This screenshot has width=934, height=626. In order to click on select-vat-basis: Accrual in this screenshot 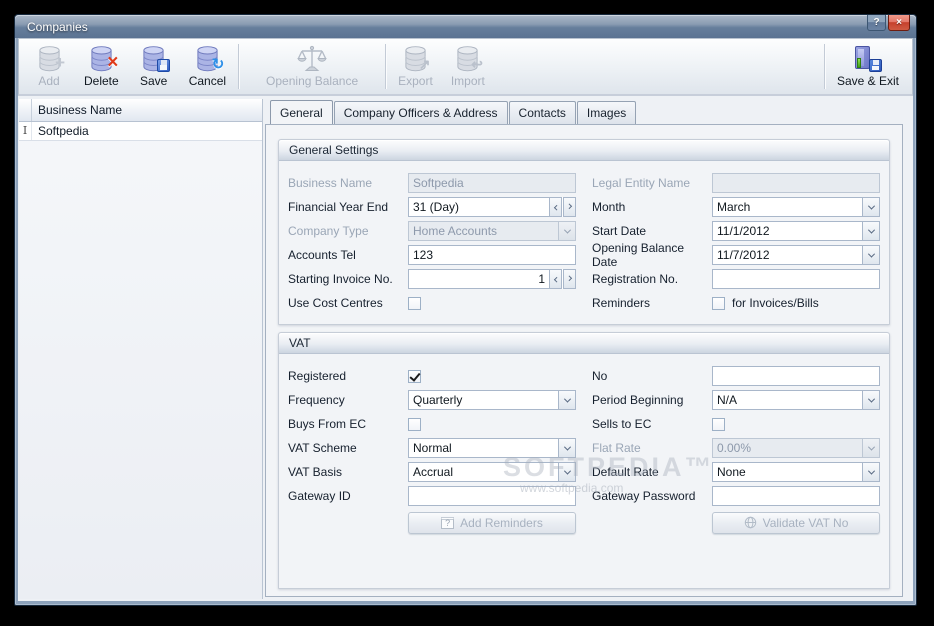, I will do `click(492, 472)`.